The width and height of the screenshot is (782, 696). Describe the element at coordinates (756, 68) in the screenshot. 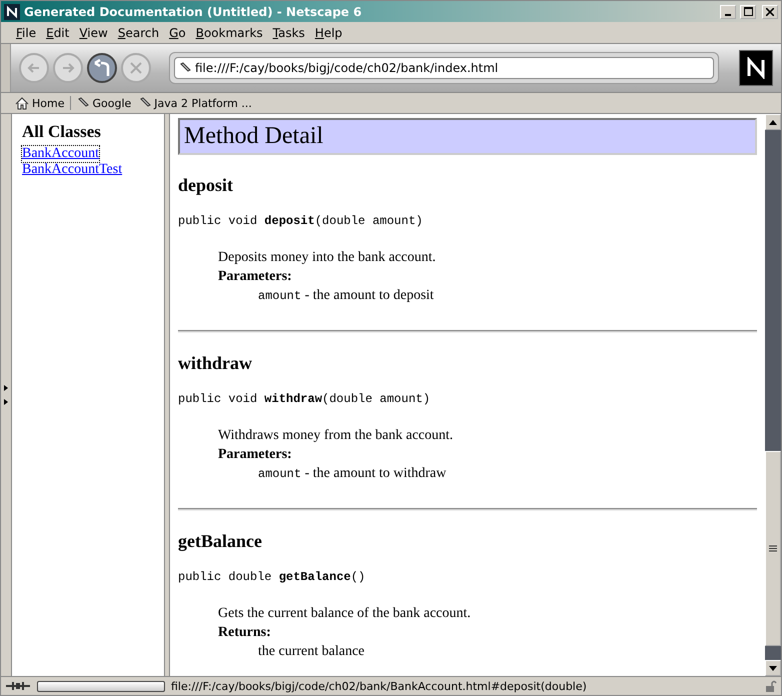

I see `logo-icon` at that location.